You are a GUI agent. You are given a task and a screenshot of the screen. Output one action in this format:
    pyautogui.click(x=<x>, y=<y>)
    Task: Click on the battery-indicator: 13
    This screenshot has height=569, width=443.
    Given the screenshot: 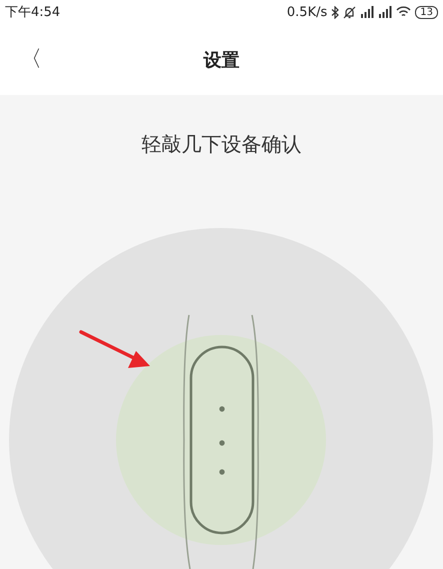 What is the action you would take?
    pyautogui.click(x=426, y=12)
    